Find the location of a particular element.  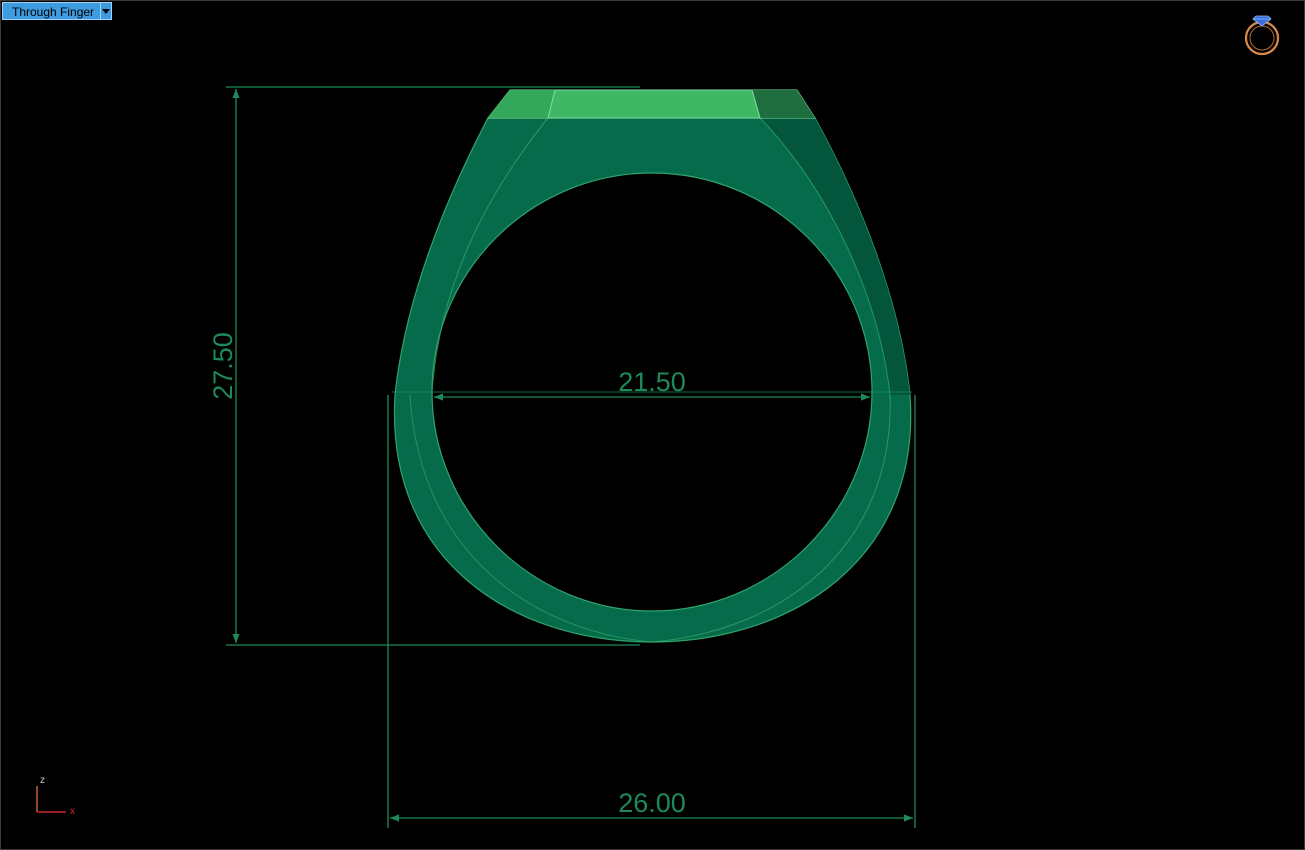

axis-z-label: z is located at coordinates (42, 780).